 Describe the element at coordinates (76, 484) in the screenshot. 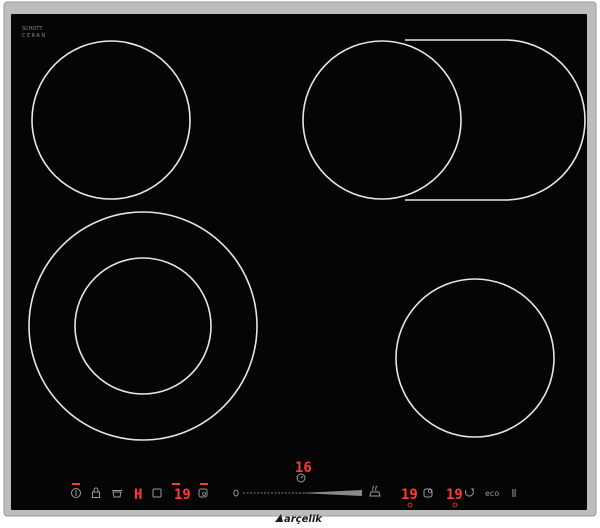

I see `indicator-dash-power` at that location.